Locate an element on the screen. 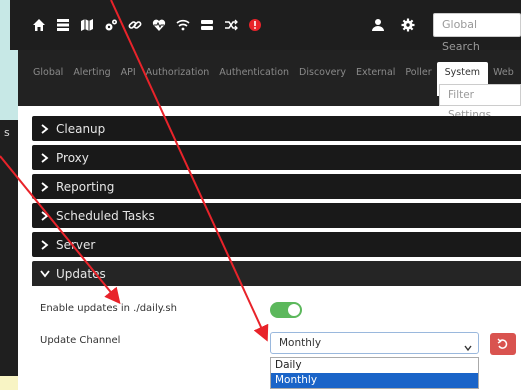 This screenshot has width=521, height=390. home-icon is located at coordinates (39, 25).